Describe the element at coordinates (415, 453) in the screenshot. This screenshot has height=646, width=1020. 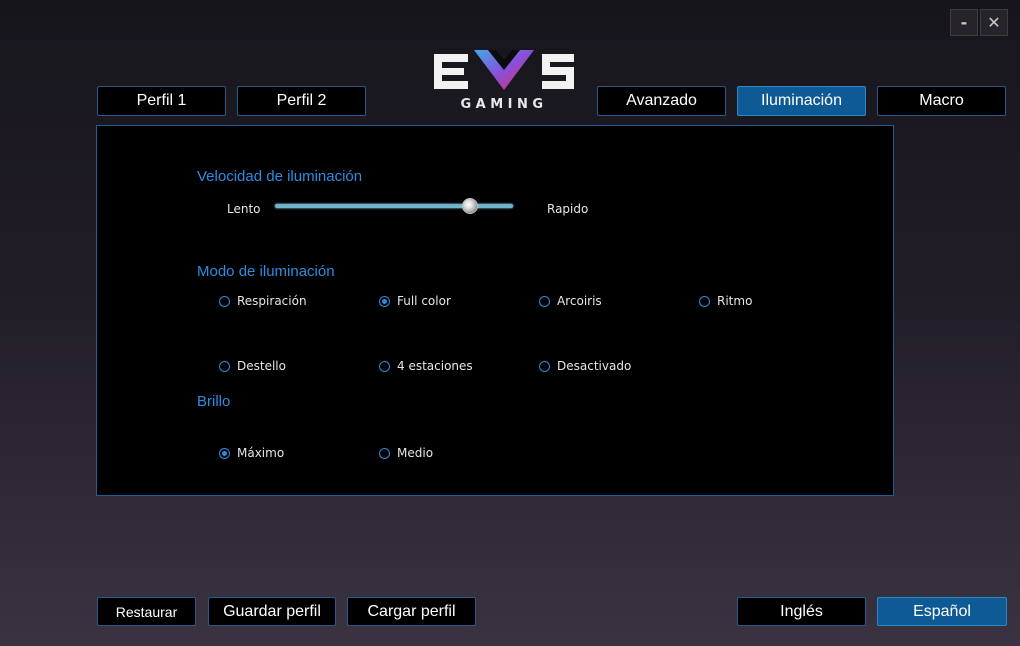
I see `radio-label: Medio` at that location.